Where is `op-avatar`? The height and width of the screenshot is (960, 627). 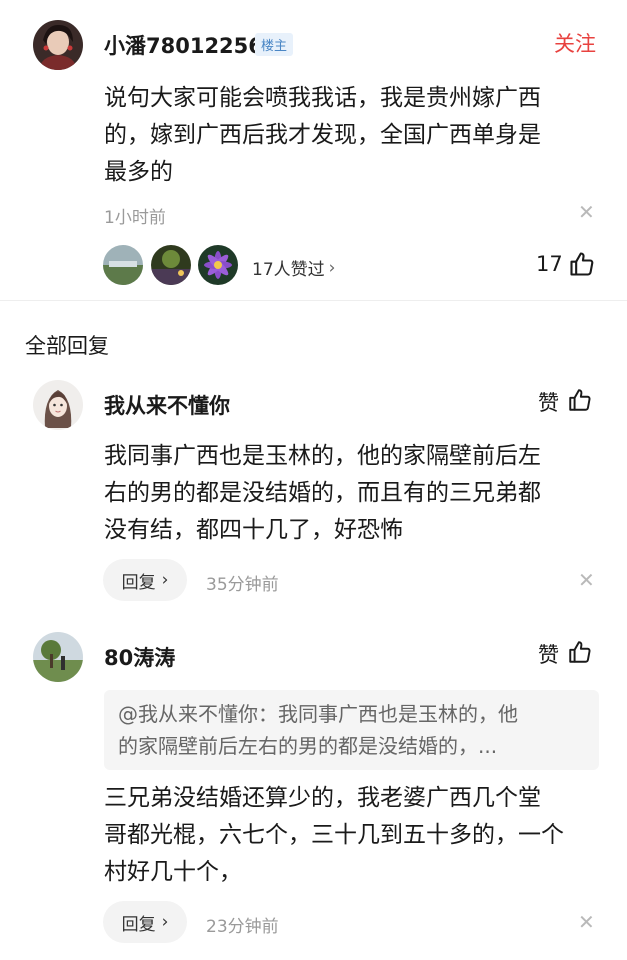 op-avatar is located at coordinates (58, 45).